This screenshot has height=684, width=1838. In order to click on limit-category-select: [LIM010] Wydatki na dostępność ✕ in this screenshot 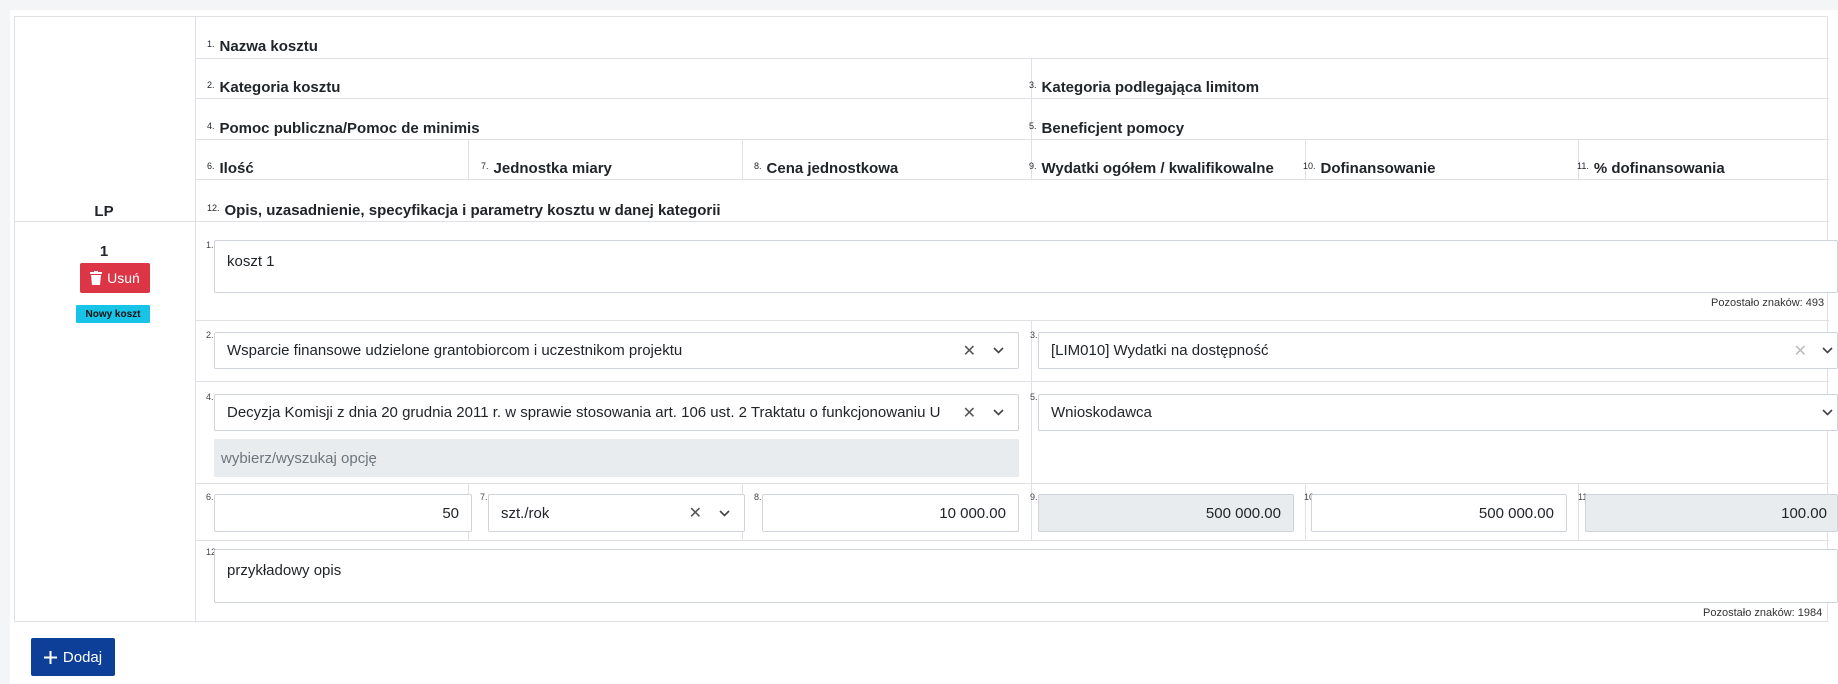, I will do `click(1438, 350)`.